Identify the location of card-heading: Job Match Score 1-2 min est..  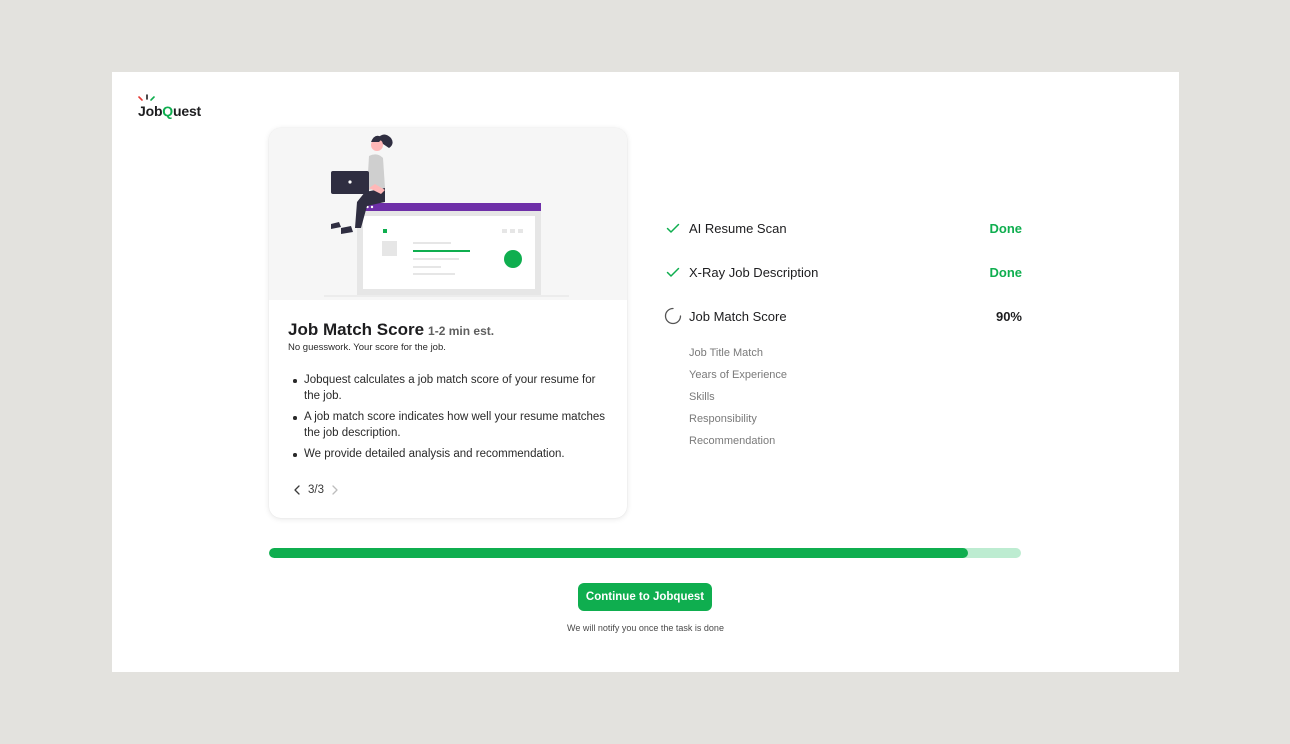
(391, 330).